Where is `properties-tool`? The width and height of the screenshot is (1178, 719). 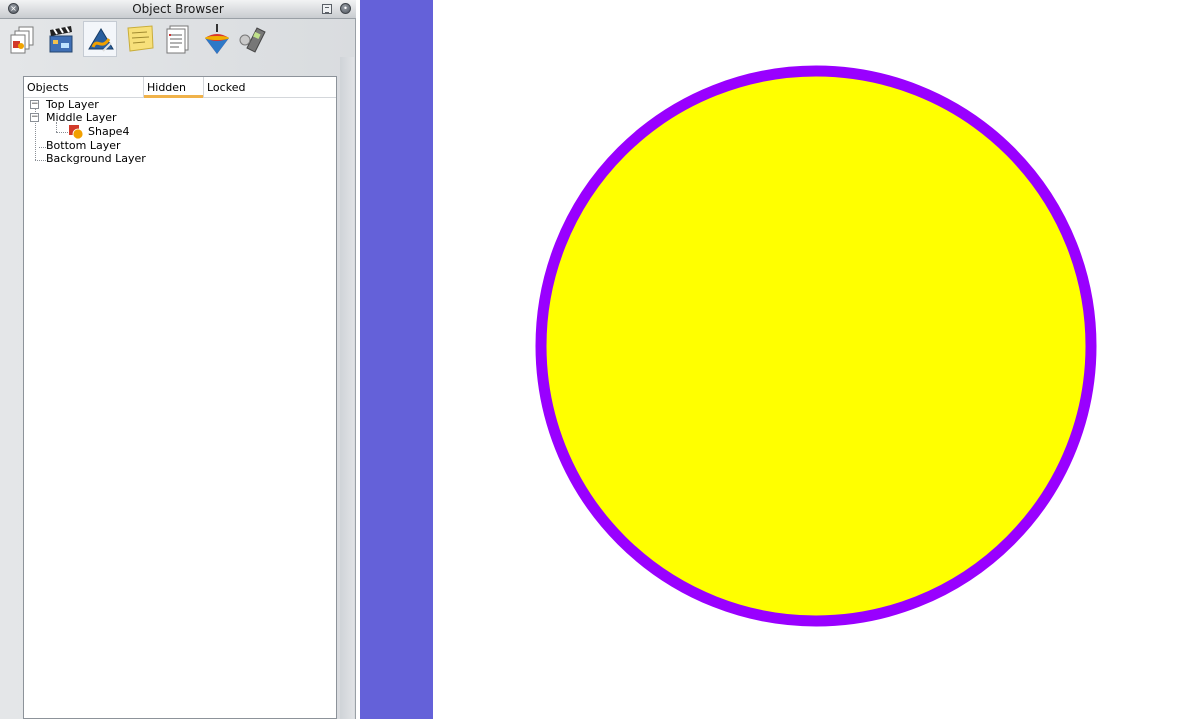 properties-tool is located at coordinates (178, 39).